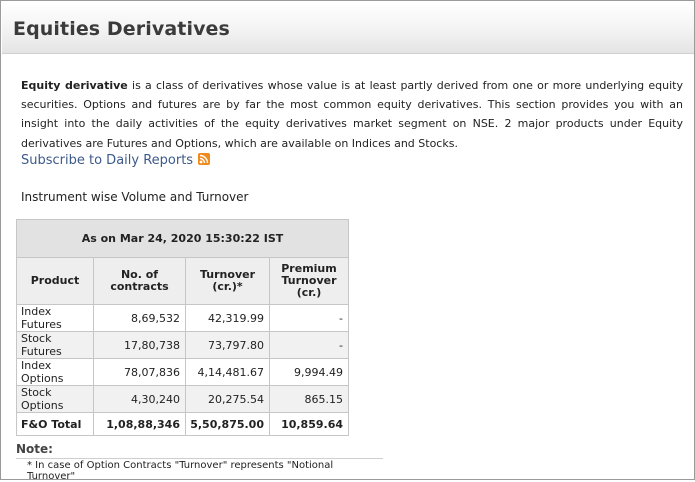 The width and height of the screenshot is (695, 482). I want to click on cell-contracts: 78,07,836, so click(139, 372).